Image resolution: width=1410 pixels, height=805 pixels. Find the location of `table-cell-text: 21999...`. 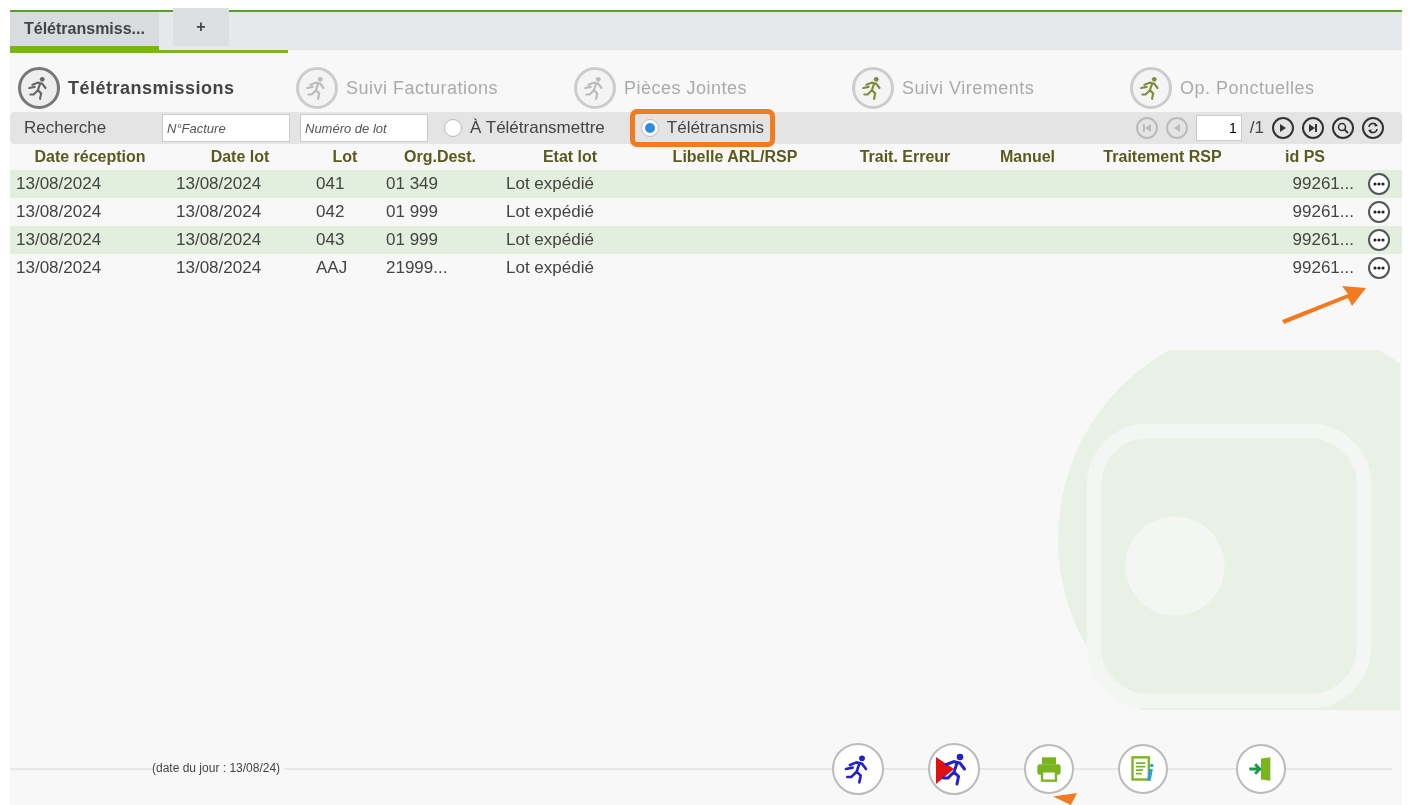

table-cell-text: 21999... is located at coordinates (417, 268).